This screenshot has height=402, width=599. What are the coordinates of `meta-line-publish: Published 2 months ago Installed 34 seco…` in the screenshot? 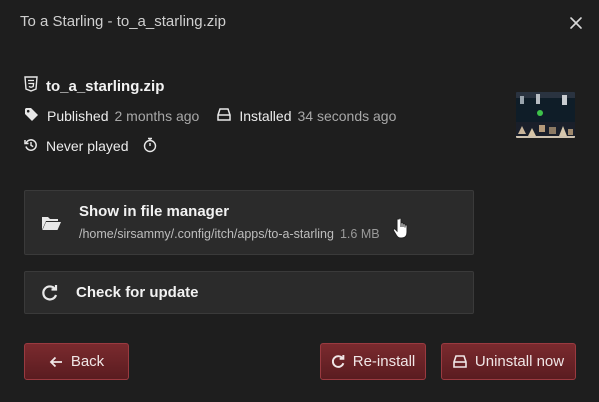 It's located at (210, 116).